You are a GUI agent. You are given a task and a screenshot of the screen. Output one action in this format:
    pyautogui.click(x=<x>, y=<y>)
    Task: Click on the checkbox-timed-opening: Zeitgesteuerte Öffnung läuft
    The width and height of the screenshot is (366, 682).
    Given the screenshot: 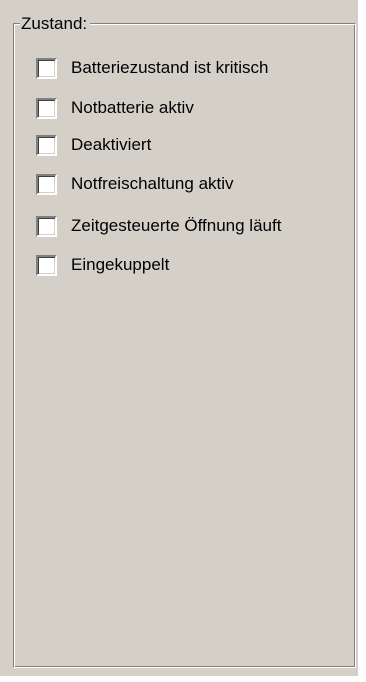 What is the action you would take?
    pyautogui.click(x=159, y=226)
    